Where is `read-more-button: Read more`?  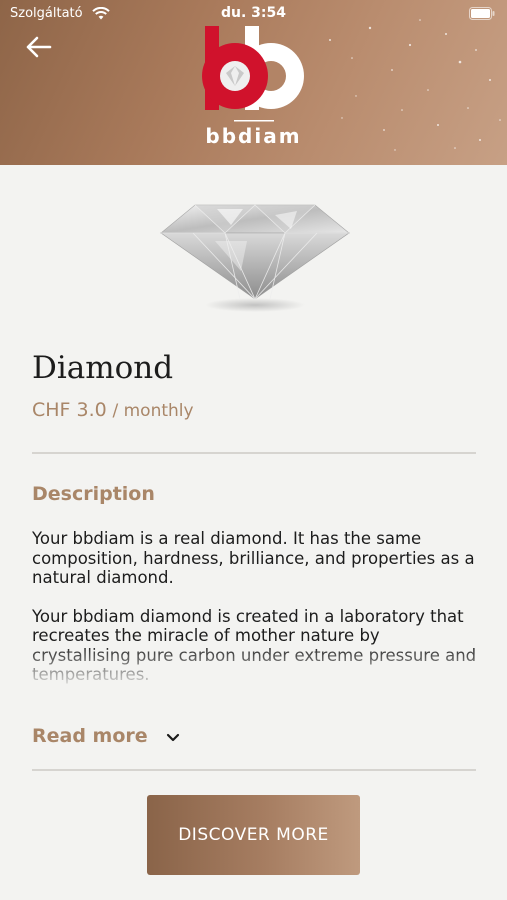
read-more-button: Read more is located at coordinates (90, 736).